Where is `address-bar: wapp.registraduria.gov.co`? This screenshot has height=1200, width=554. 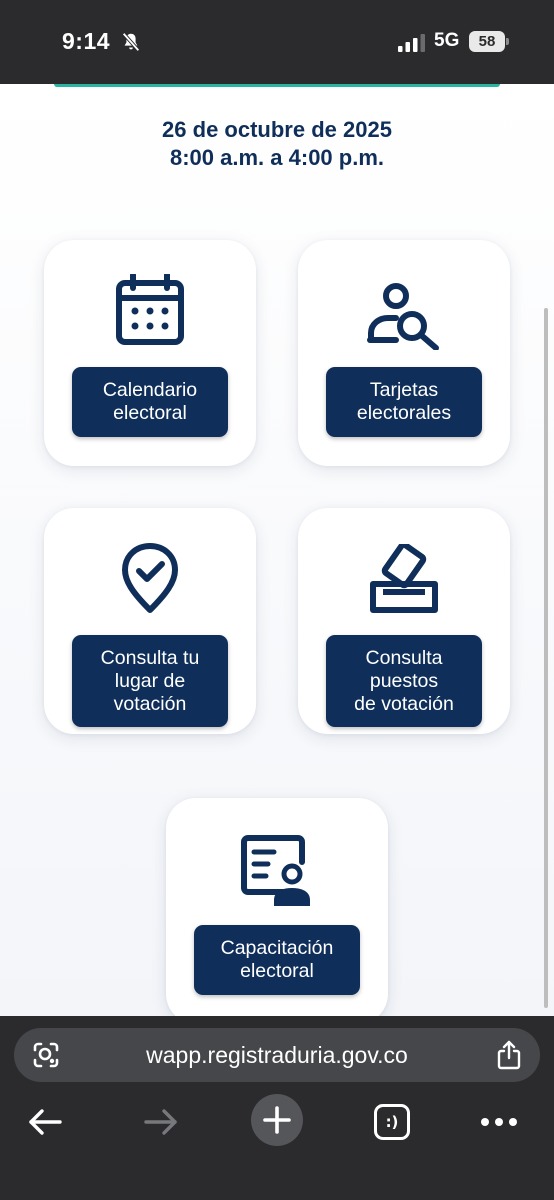 address-bar: wapp.registraduria.gov.co is located at coordinates (277, 1055).